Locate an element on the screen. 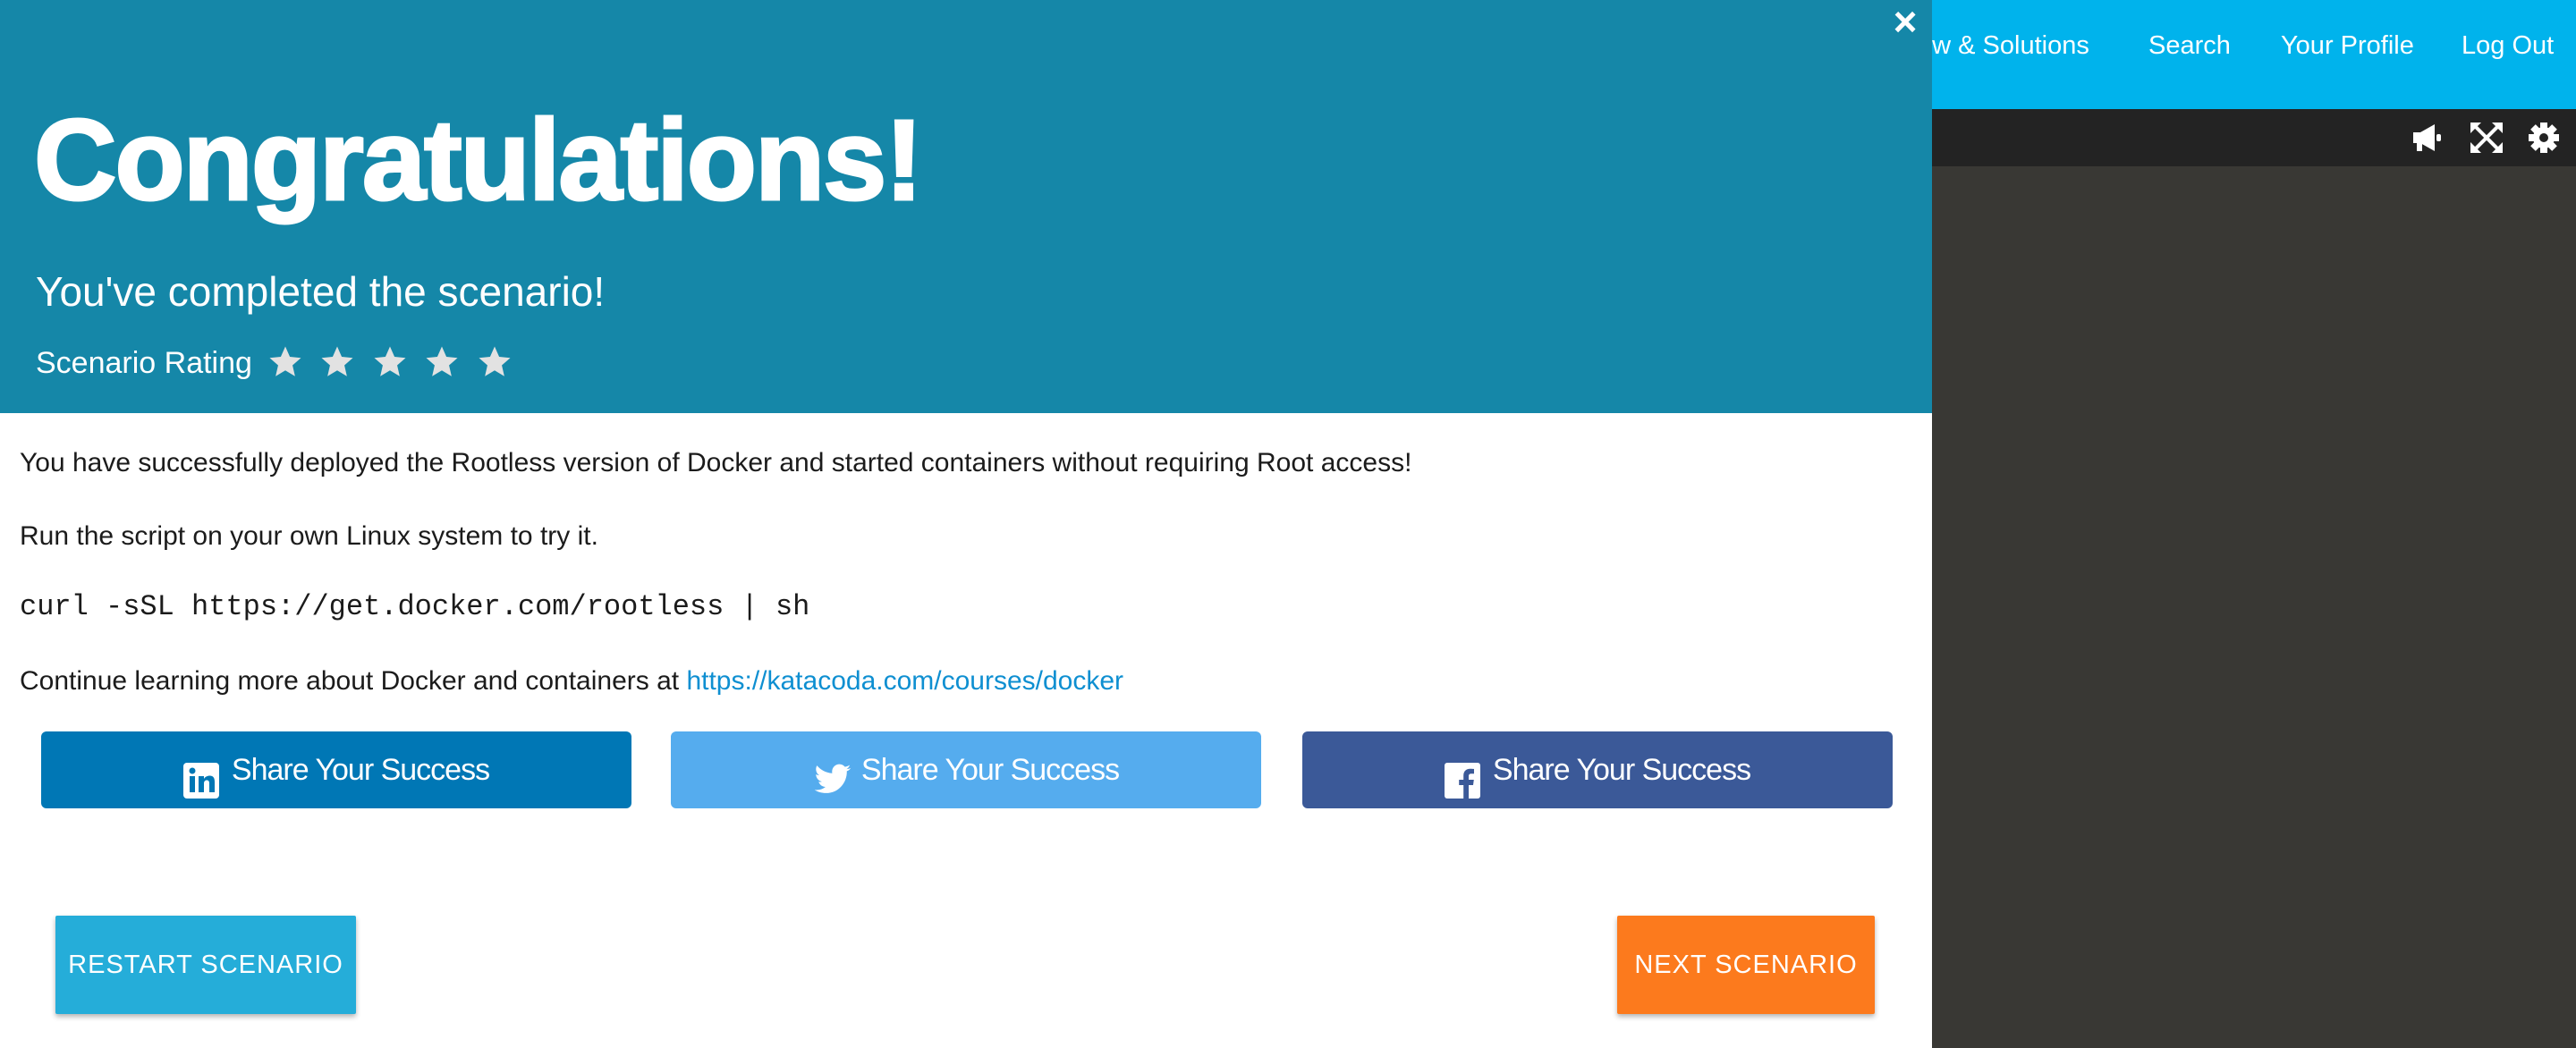 The image size is (2576, 1048). nav-item-overview-solutions: ew & Solutions is located at coordinates (2003, 45).